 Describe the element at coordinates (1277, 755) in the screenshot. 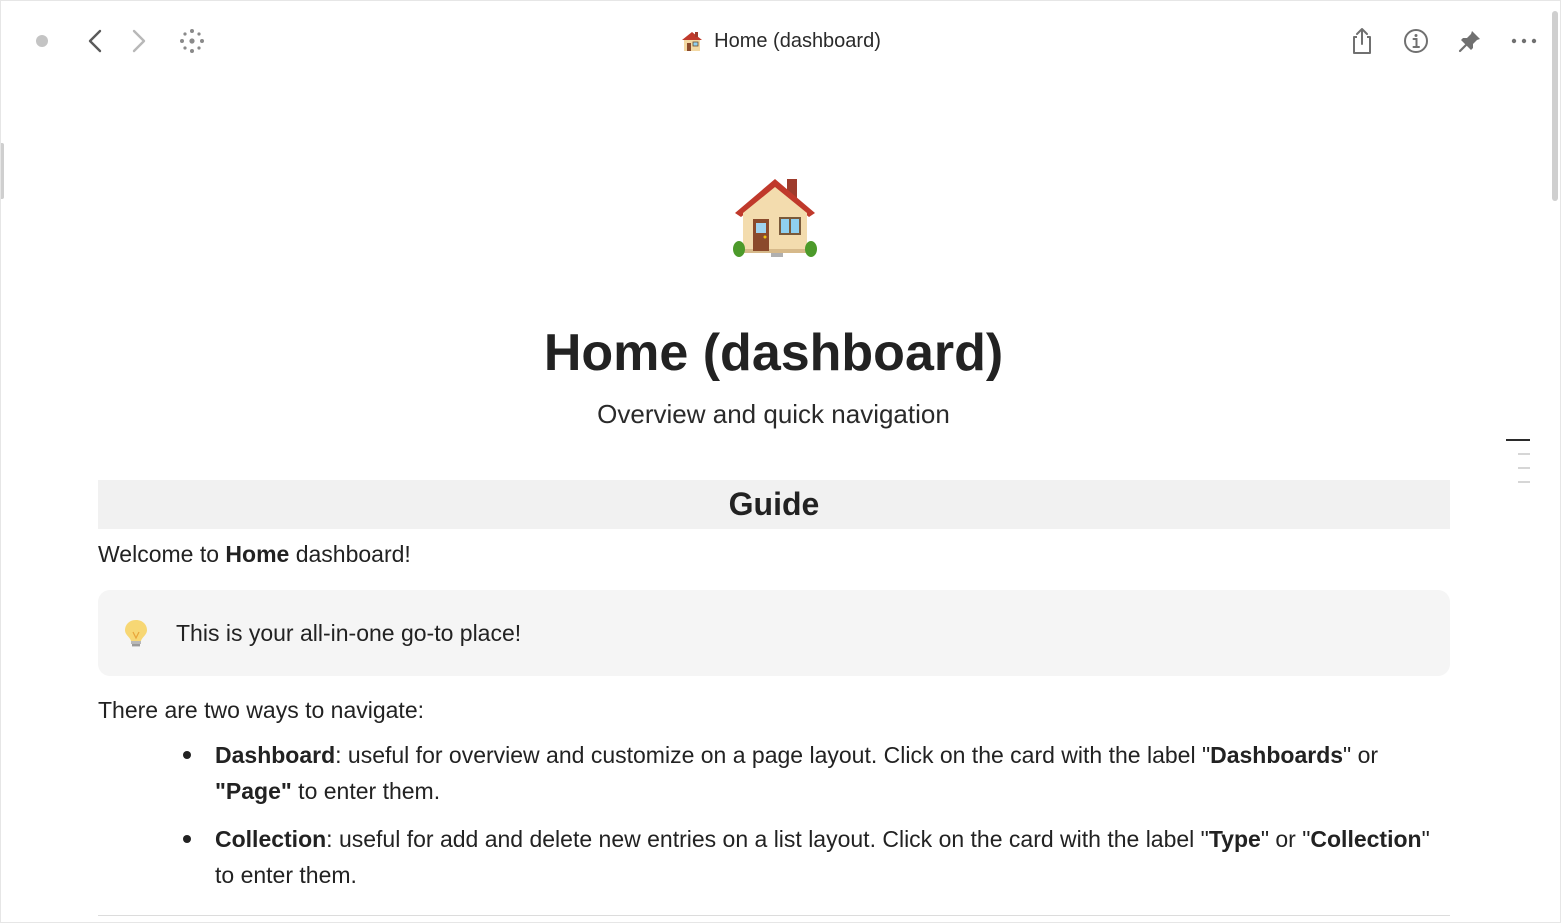

I see `bullet-label: Dashboards` at that location.